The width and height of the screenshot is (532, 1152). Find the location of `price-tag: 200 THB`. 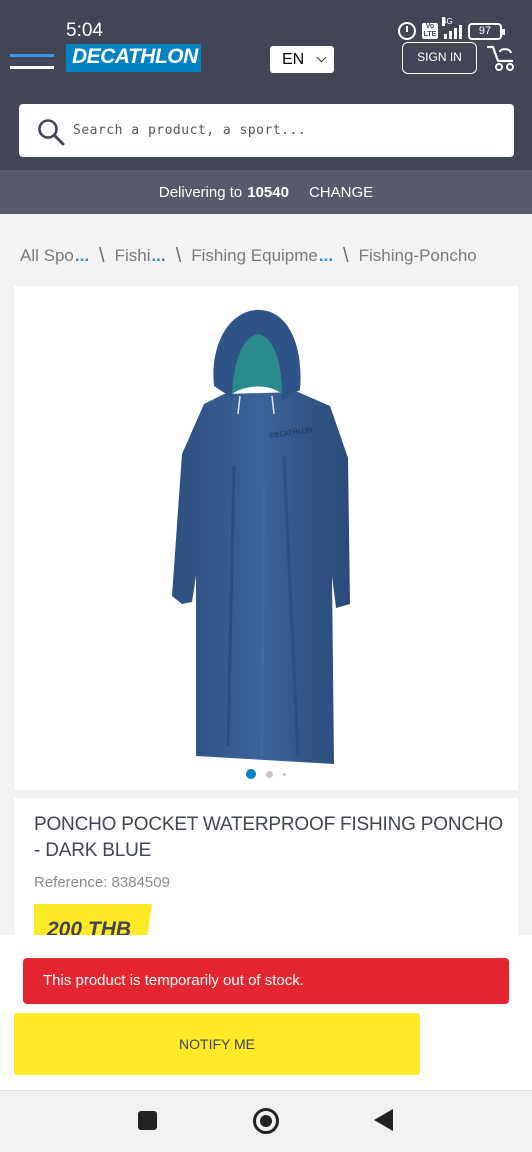

price-tag: 200 THB is located at coordinates (93, 920).